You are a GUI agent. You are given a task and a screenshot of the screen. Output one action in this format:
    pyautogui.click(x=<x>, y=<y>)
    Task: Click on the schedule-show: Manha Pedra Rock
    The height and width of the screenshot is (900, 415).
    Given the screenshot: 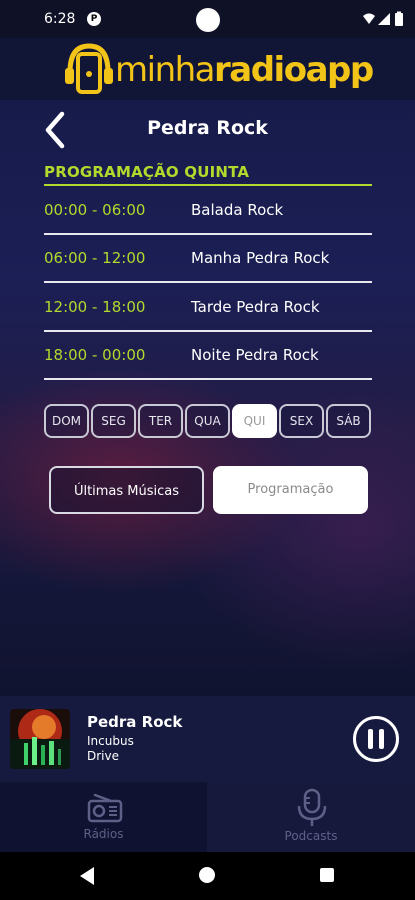 What is the action you would take?
    pyautogui.click(x=260, y=258)
    